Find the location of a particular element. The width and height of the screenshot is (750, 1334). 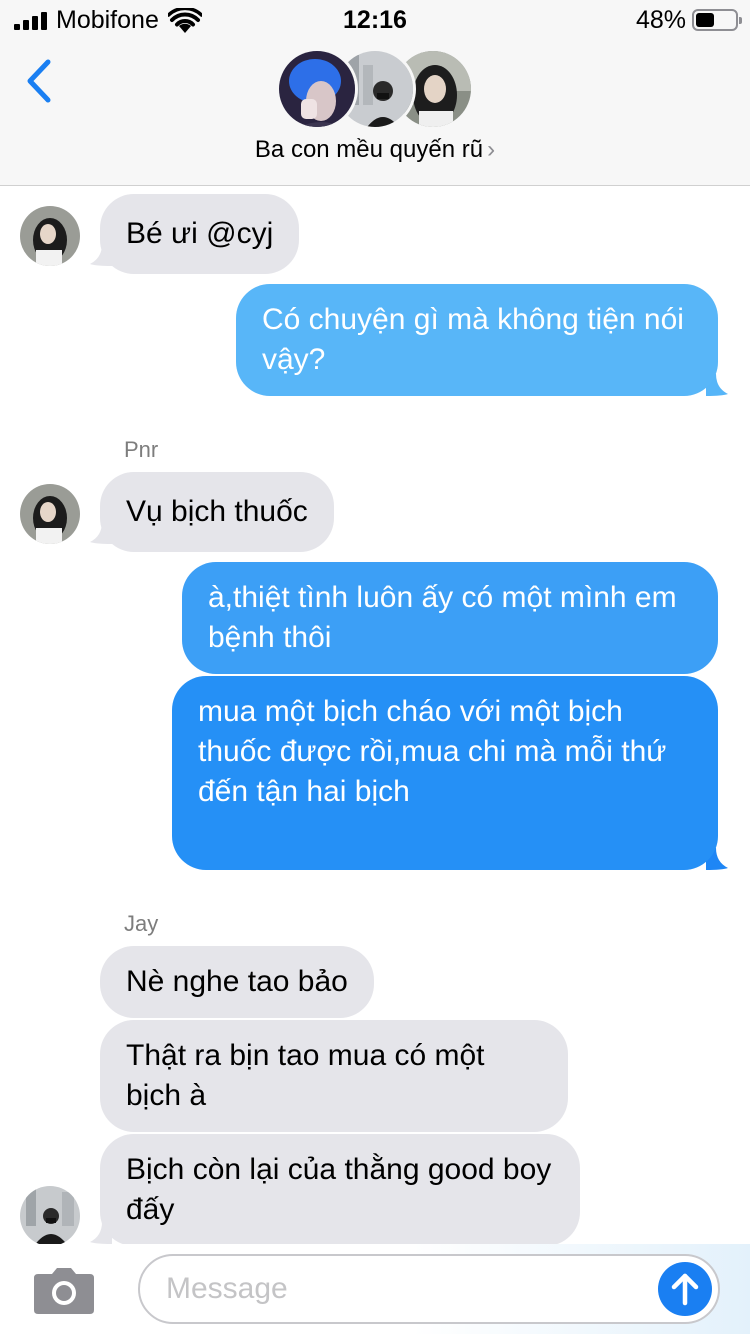

group-avatars is located at coordinates (376, 89).